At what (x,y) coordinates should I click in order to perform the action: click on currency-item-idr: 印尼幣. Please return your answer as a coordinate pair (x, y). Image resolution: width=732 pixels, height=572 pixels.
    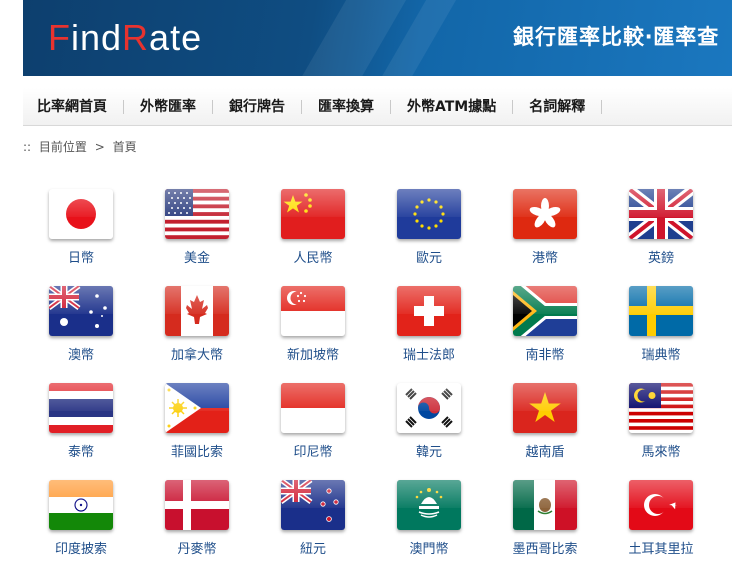
    Looking at the image, I should click on (313, 428).